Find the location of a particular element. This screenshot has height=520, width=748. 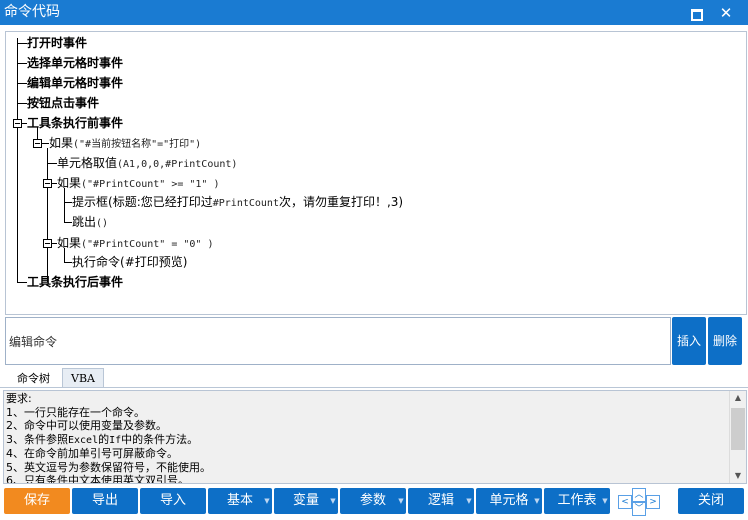

editor-placeholder: 编辑命令 is located at coordinates (33, 342).